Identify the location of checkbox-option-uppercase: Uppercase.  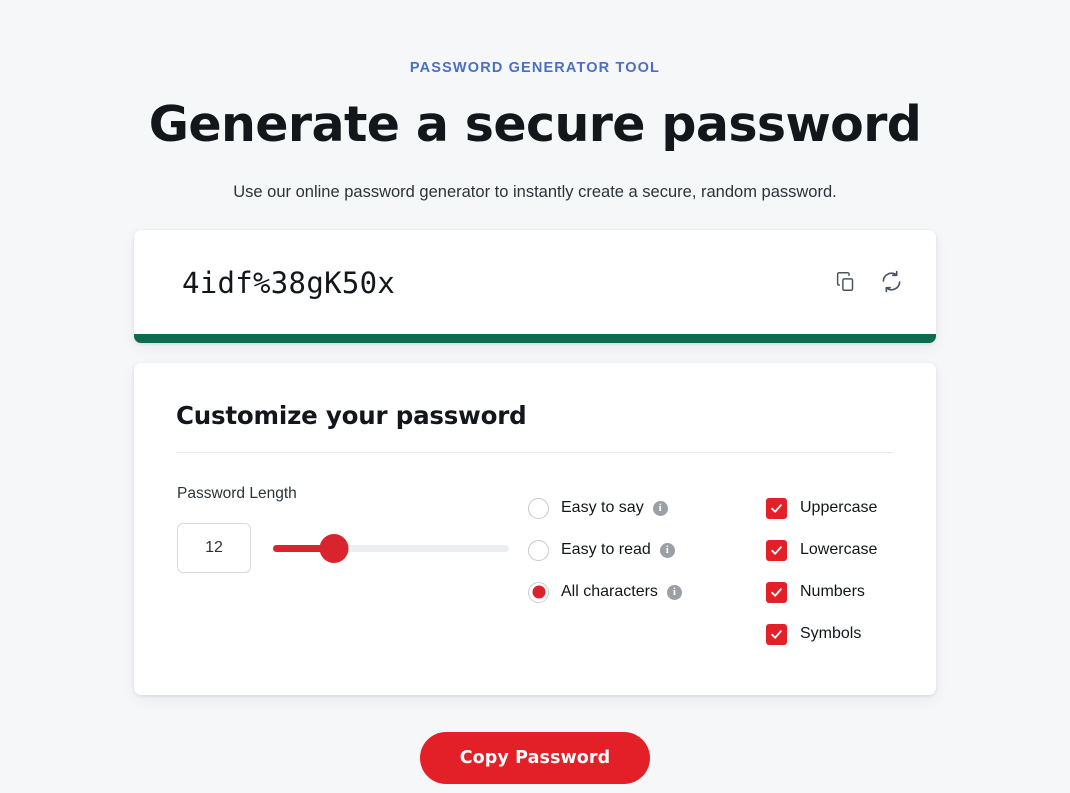
(821, 508).